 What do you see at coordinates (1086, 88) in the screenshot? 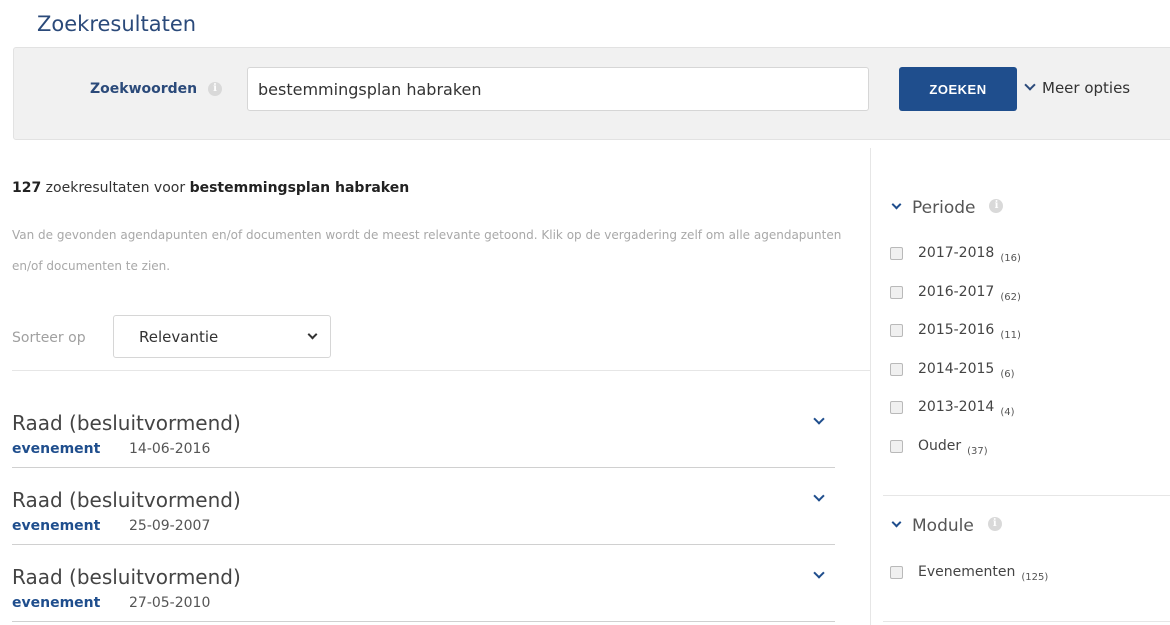
I see `more-options-label: Meer opties` at bounding box center [1086, 88].